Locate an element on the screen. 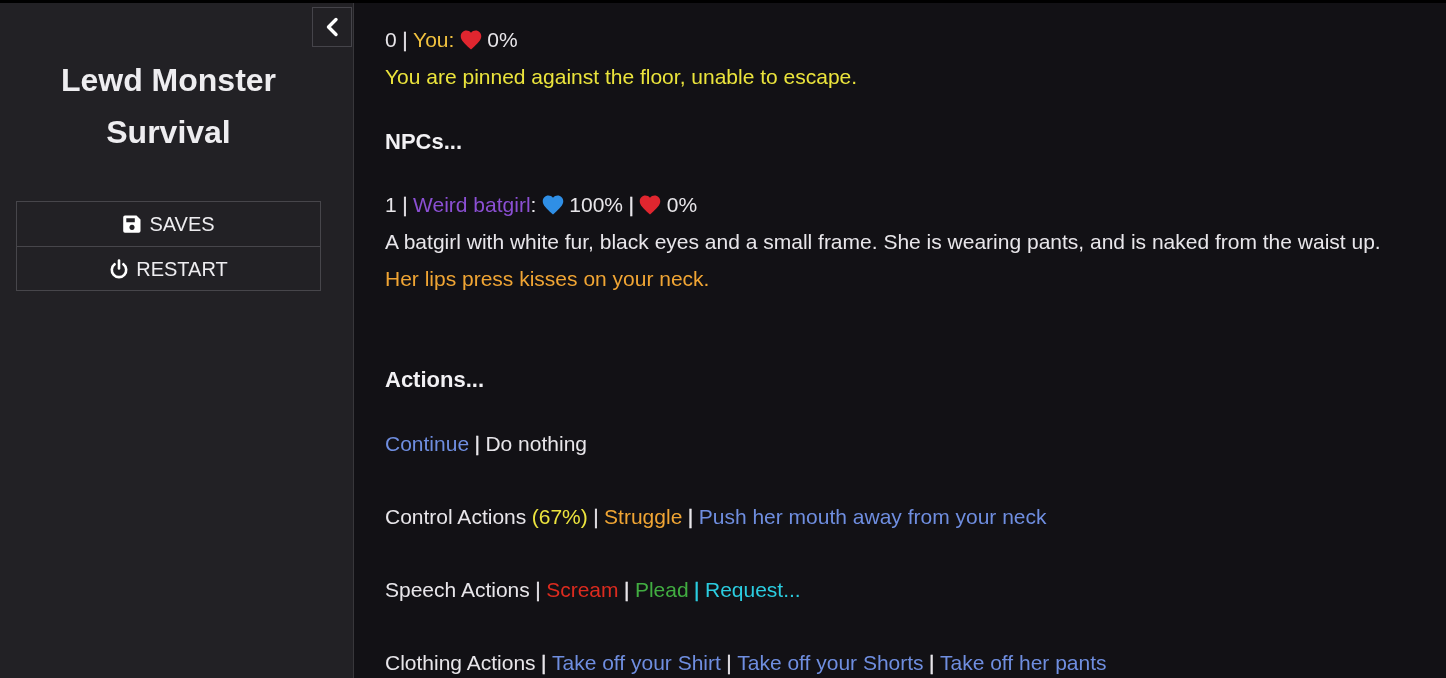 This screenshot has width=1446, height=678. action-link: Scream is located at coordinates (582, 589).